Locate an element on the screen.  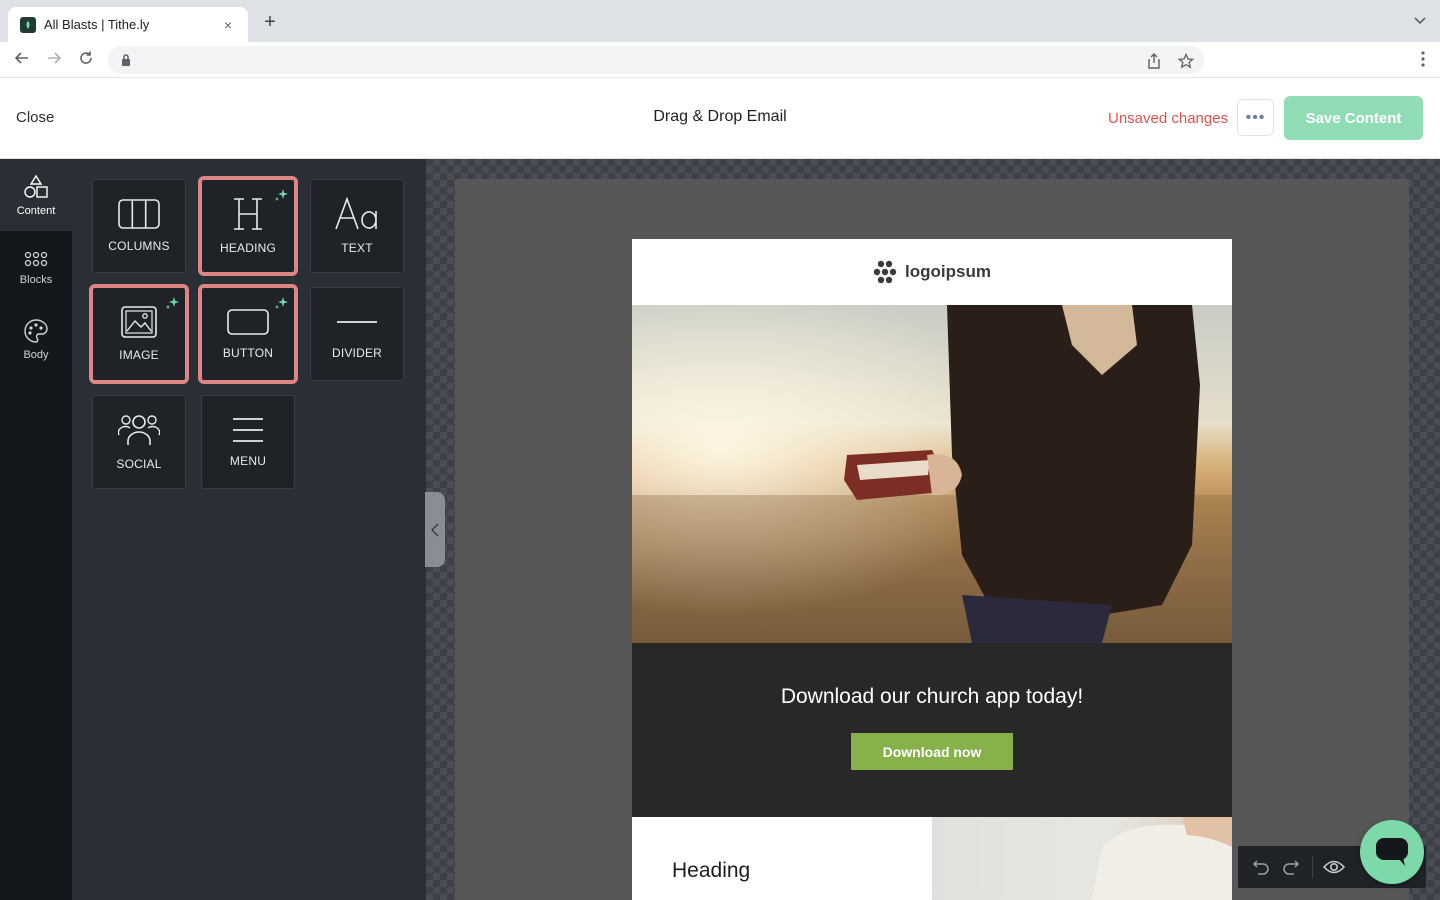
more-options-button: ••• is located at coordinates (1255, 117).